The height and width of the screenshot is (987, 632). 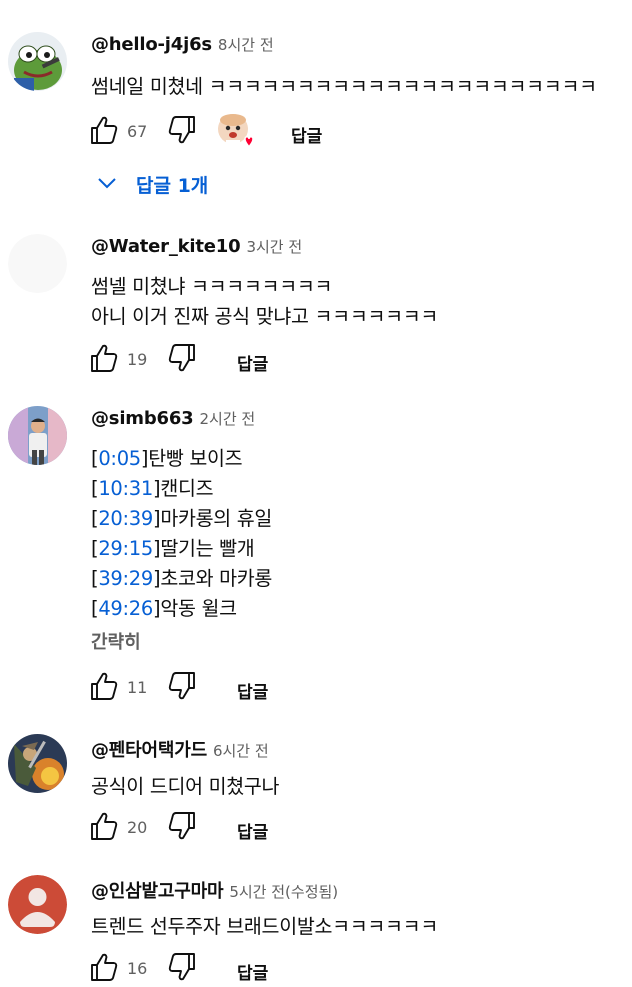 I want to click on default-user-avatar-icon, so click(x=37, y=904).